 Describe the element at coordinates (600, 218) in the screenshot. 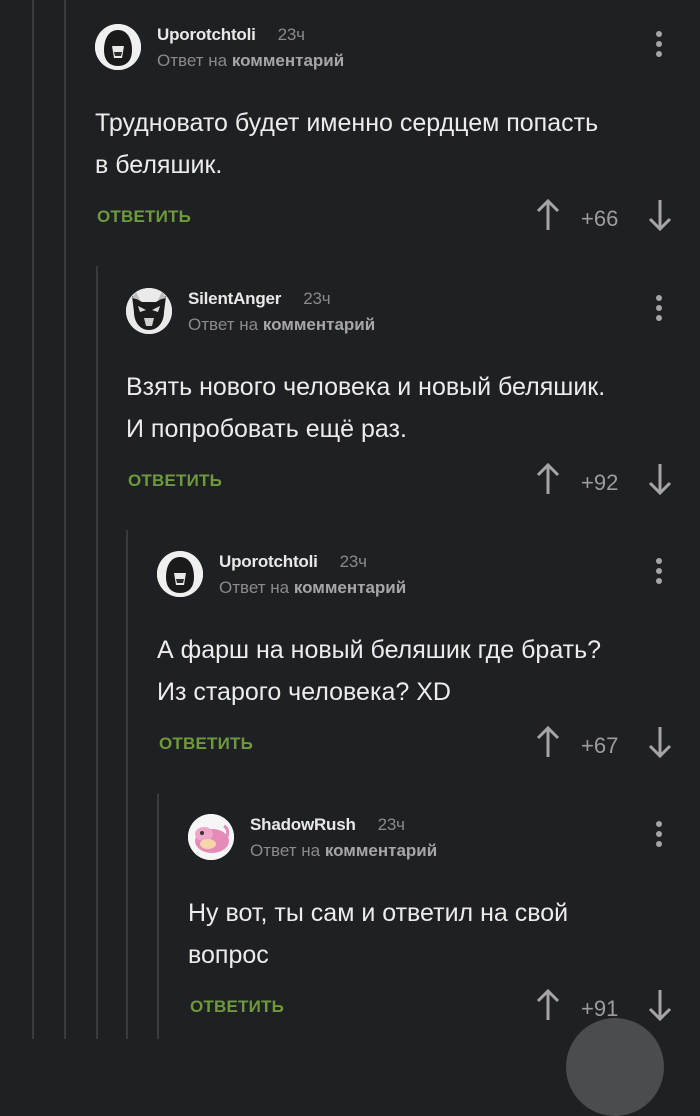

I see `rating-value: +66` at that location.